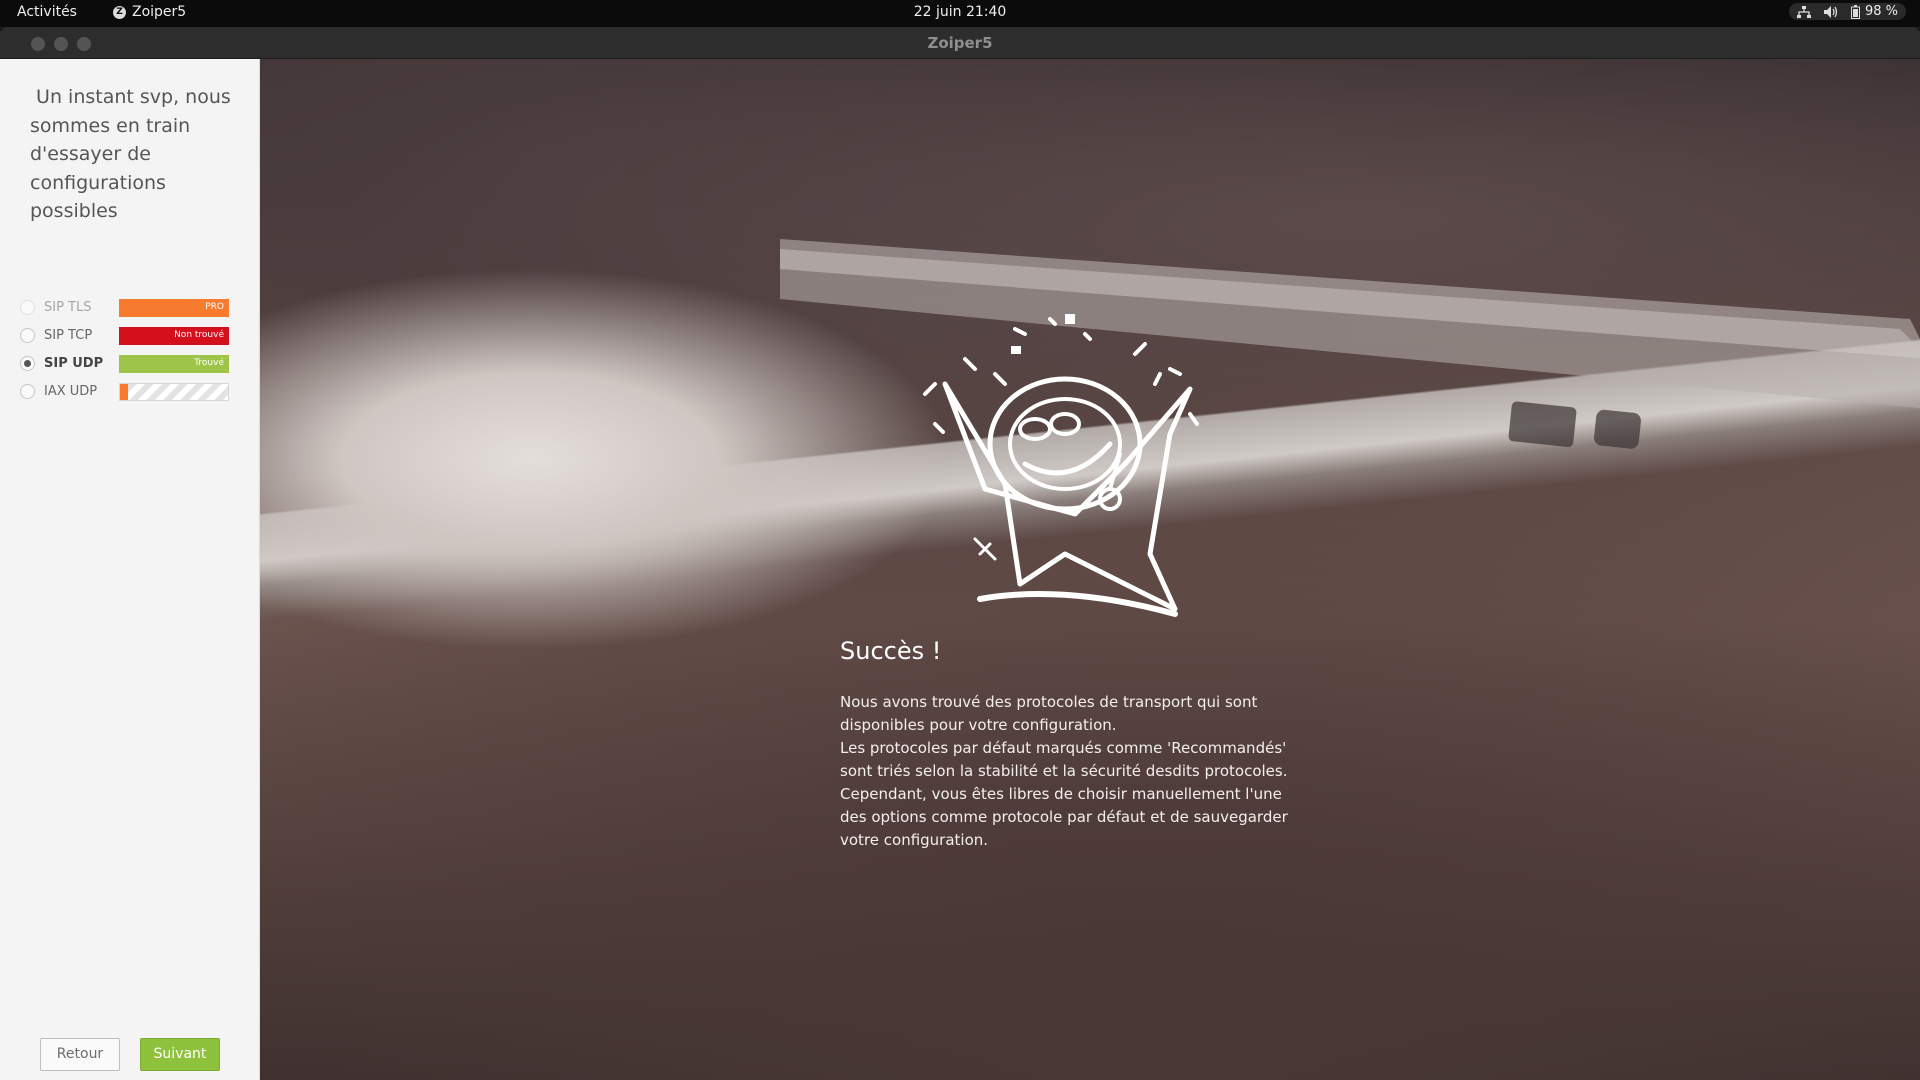  What do you see at coordinates (68, 307) in the screenshot?
I see `protocol-label: SIP TLS` at bounding box center [68, 307].